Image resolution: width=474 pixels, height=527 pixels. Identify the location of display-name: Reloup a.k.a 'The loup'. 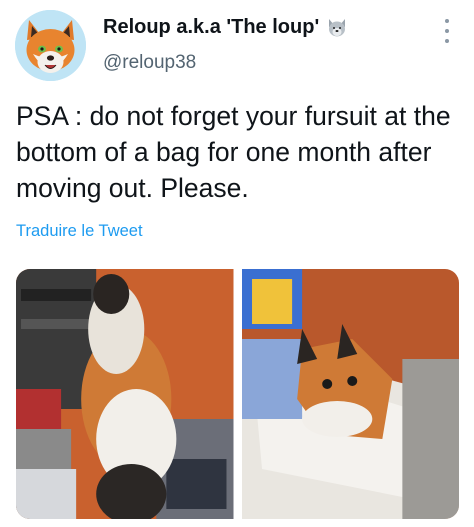
(211, 27).